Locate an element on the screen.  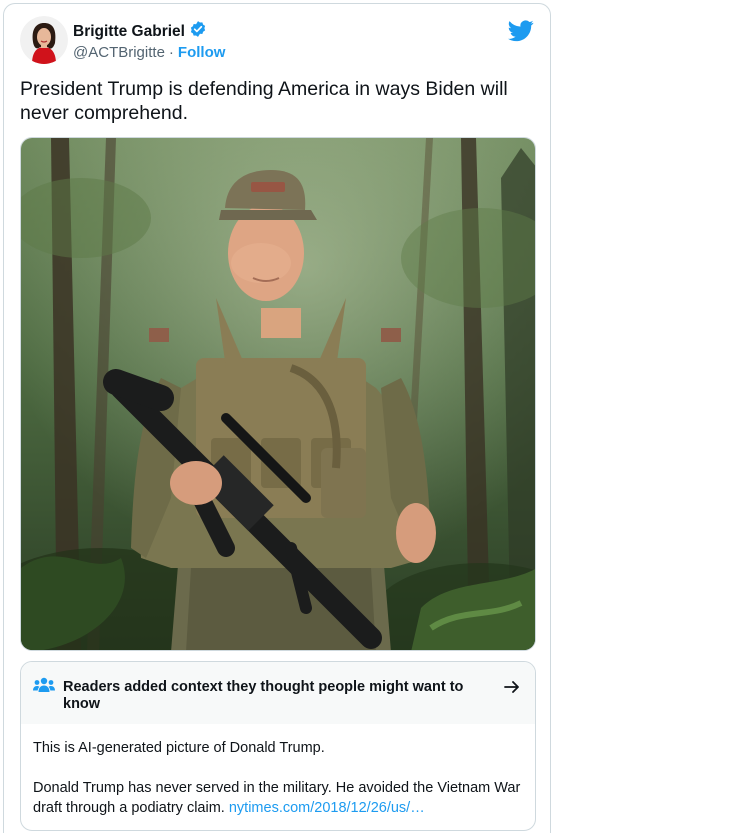
follow-link: Follow is located at coordinates (202, 52).